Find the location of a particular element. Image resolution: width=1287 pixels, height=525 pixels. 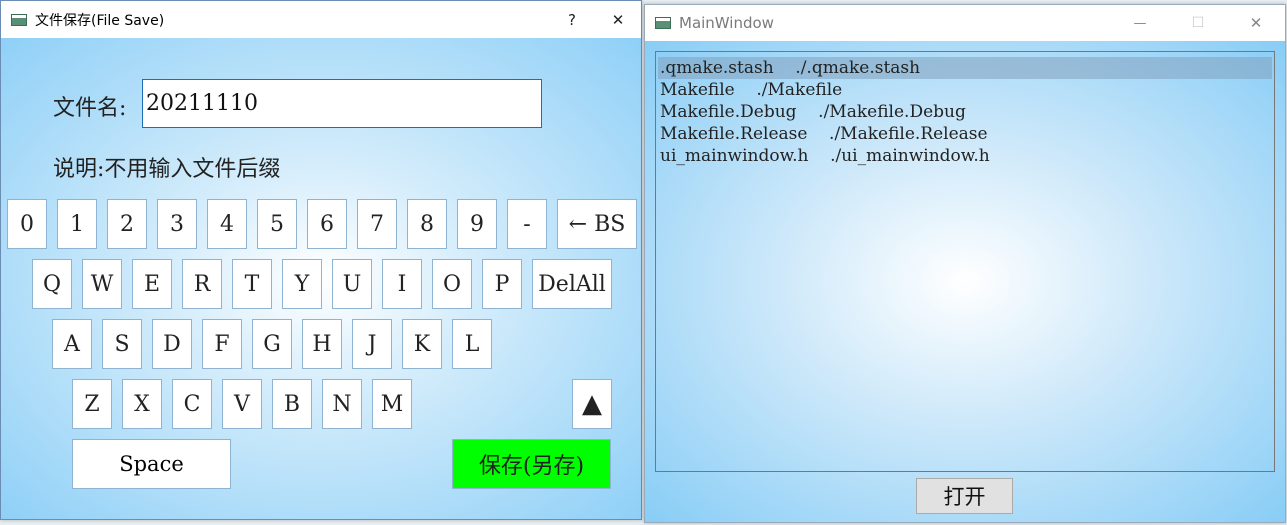

dialog-titlebar: 文件保存(File Save) ? ✕ is located at coordinates (321, 19).